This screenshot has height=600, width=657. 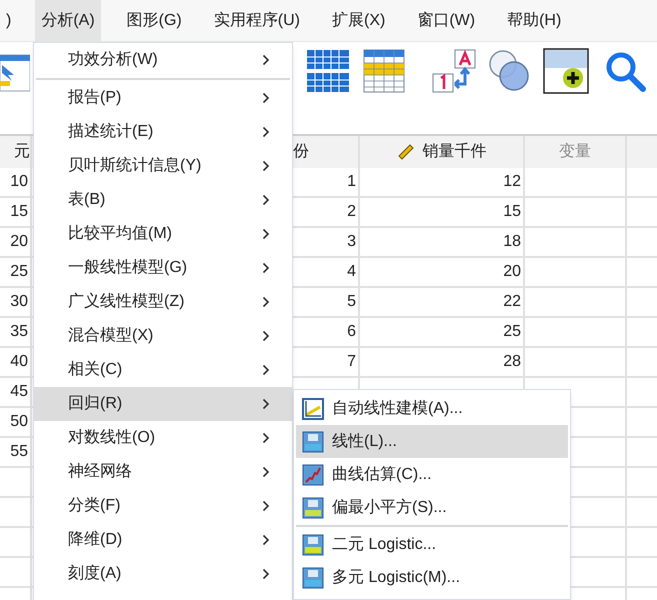 I want to click on column-header: 元, so click(x=22, y=152).